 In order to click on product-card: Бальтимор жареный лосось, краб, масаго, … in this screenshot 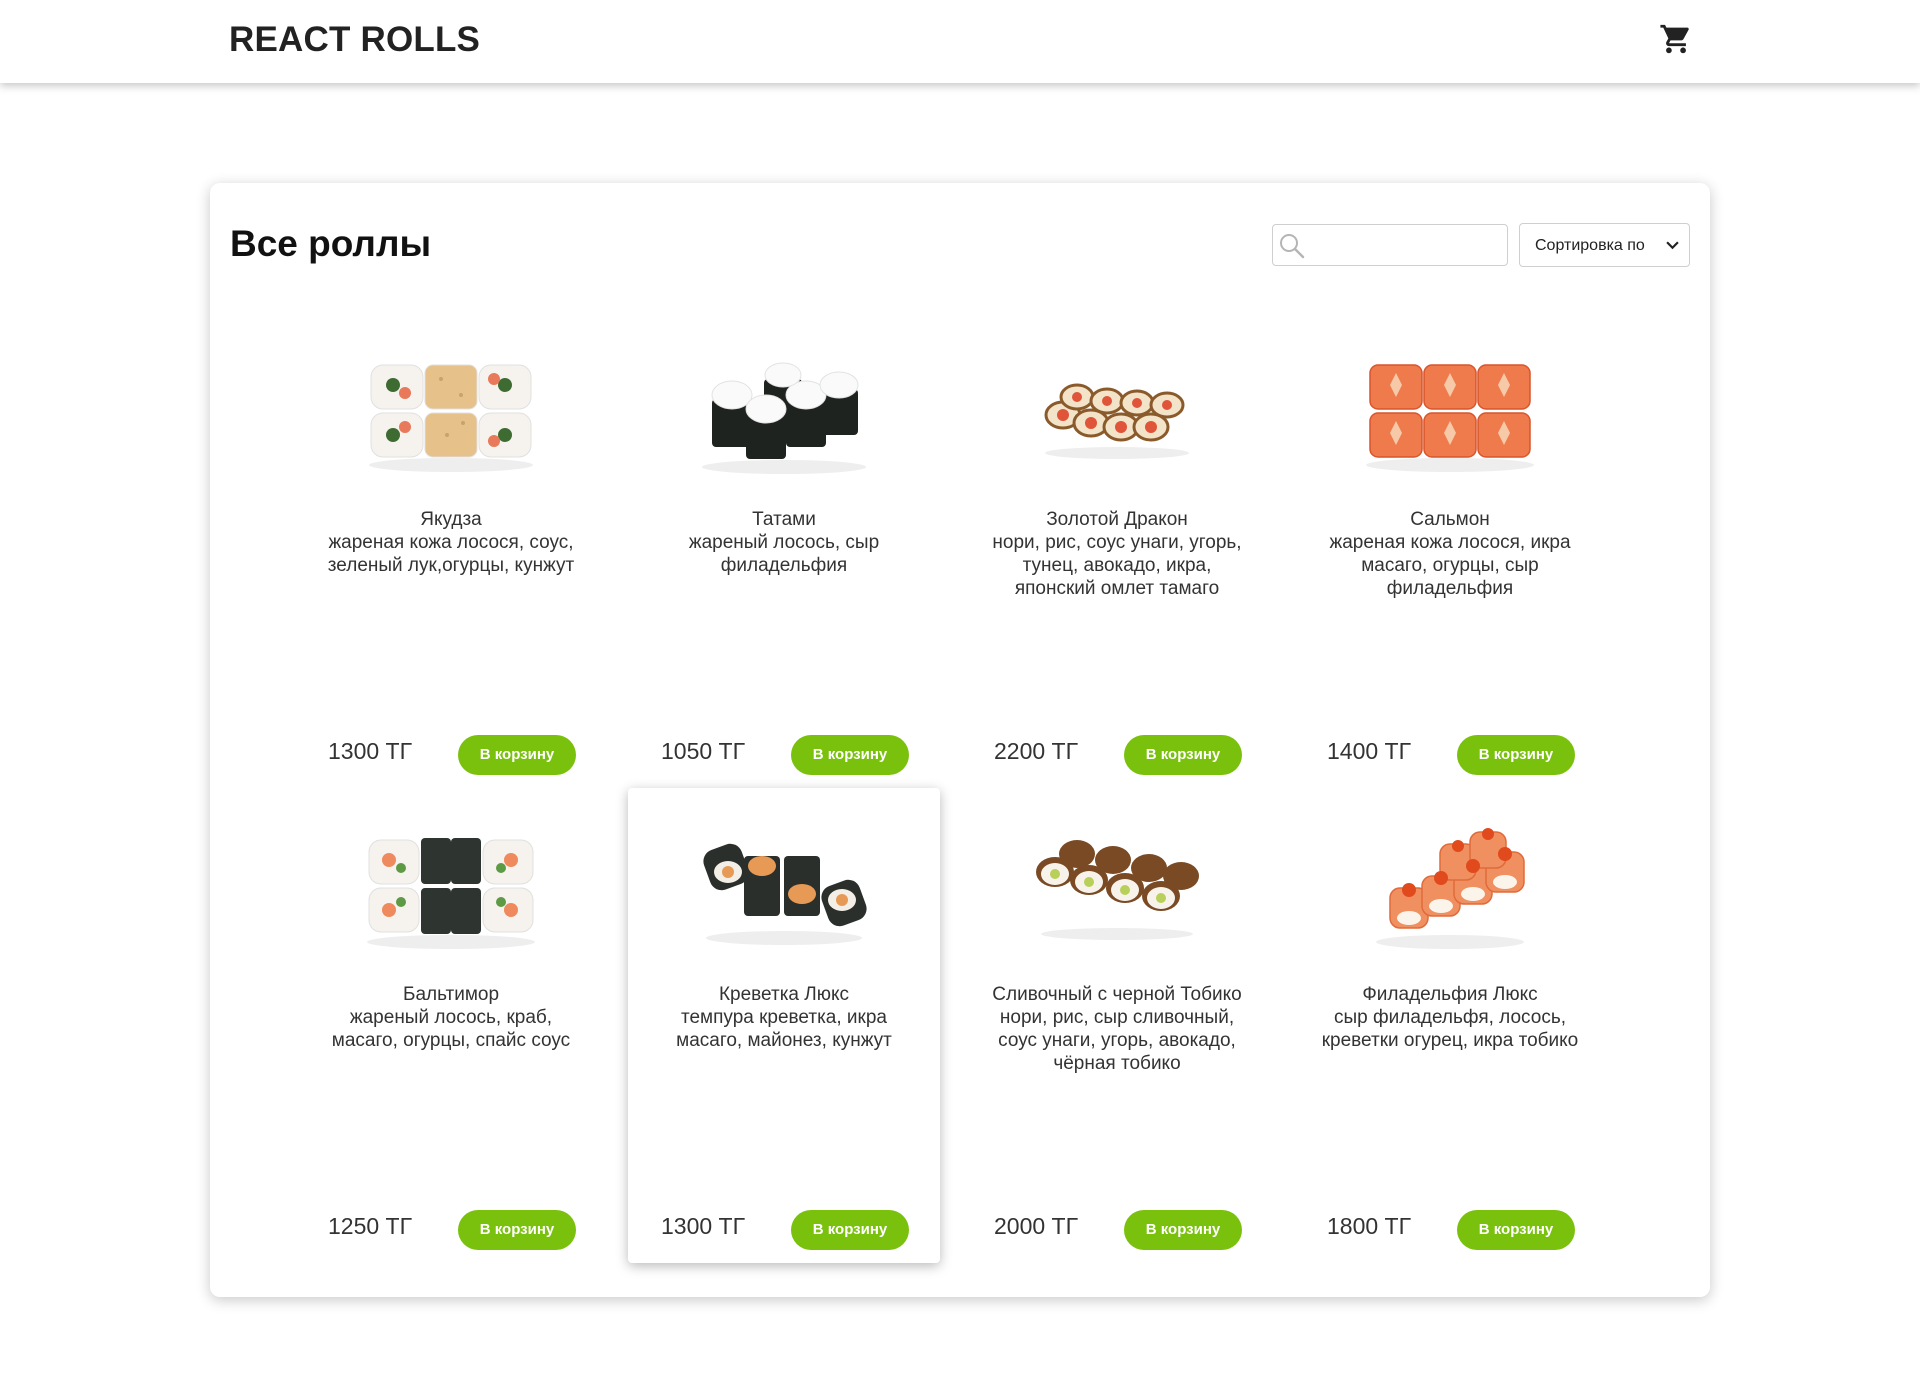, I will do `click(451, 1025)`.